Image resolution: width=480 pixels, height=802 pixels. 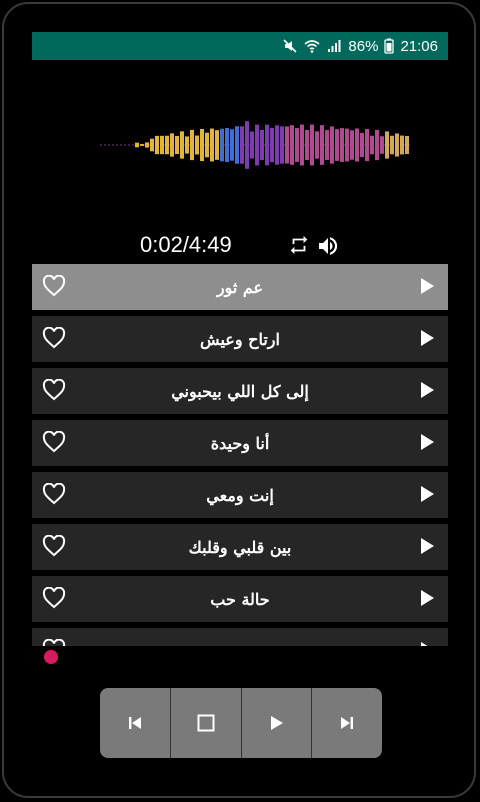 I want to click on wifi-icon, so click(x=312, y=46).